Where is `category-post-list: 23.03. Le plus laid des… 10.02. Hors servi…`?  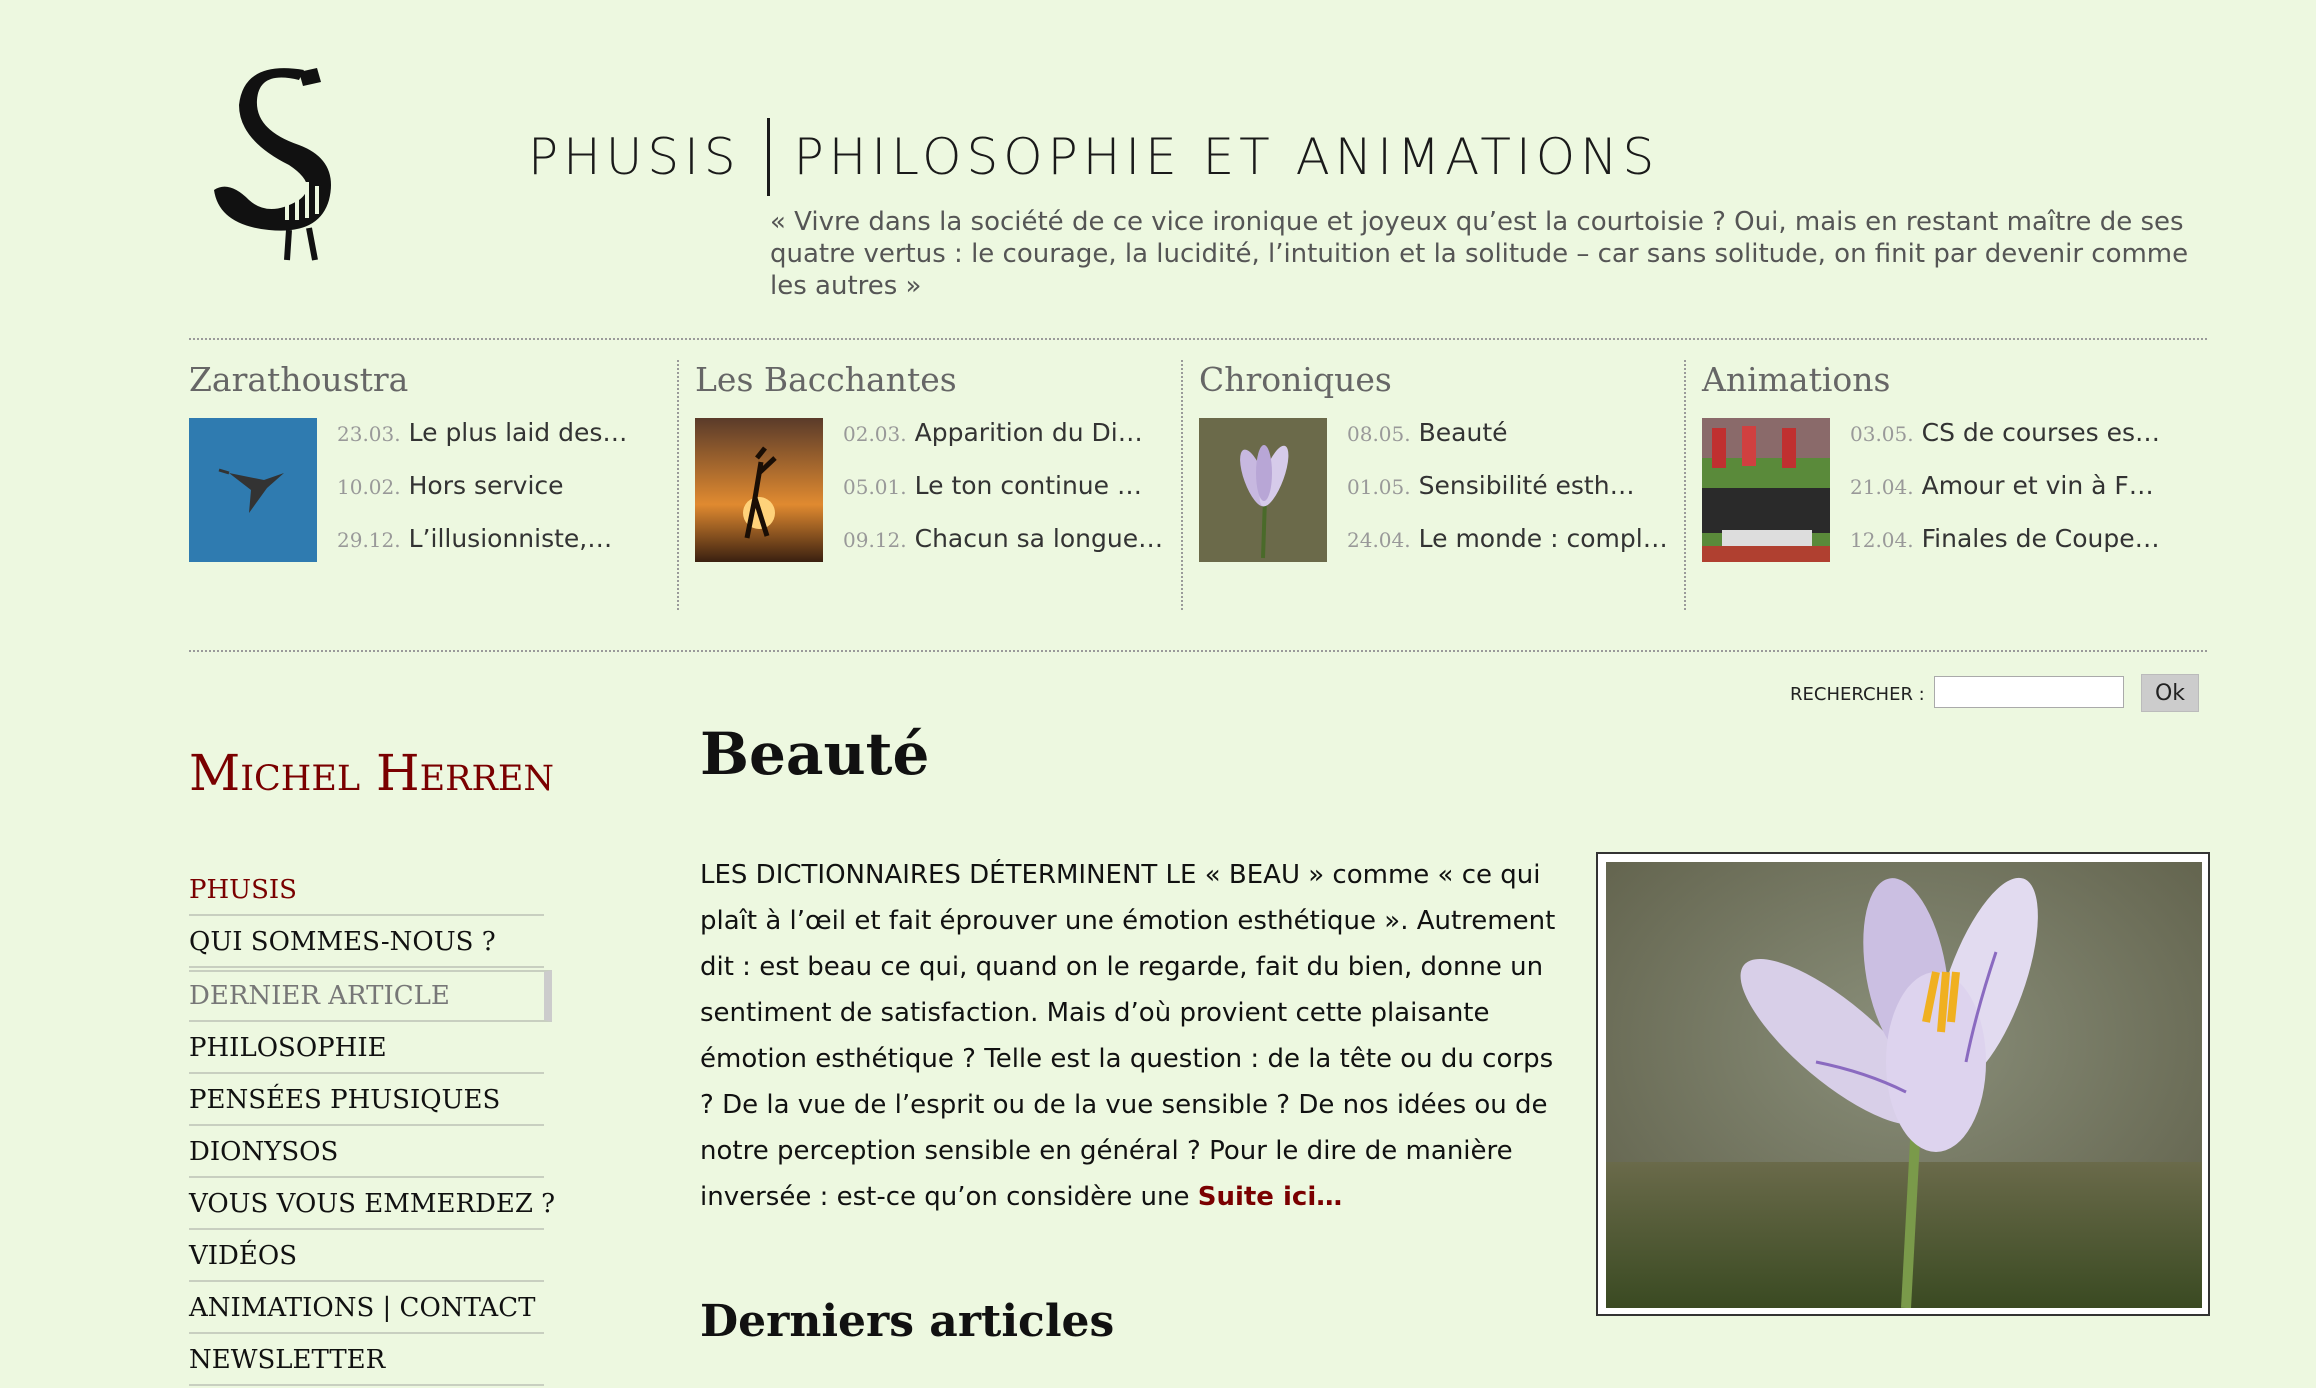 category-post-list: 23.03. Le plus laid des… 10.02. Hors servi… is located at coordinates (482, 497).